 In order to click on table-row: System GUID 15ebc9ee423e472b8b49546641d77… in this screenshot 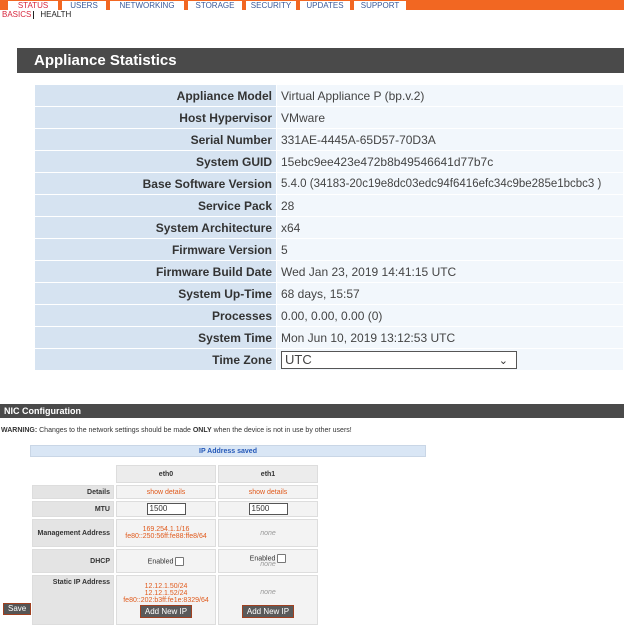, I will do `click(329, 161)`.